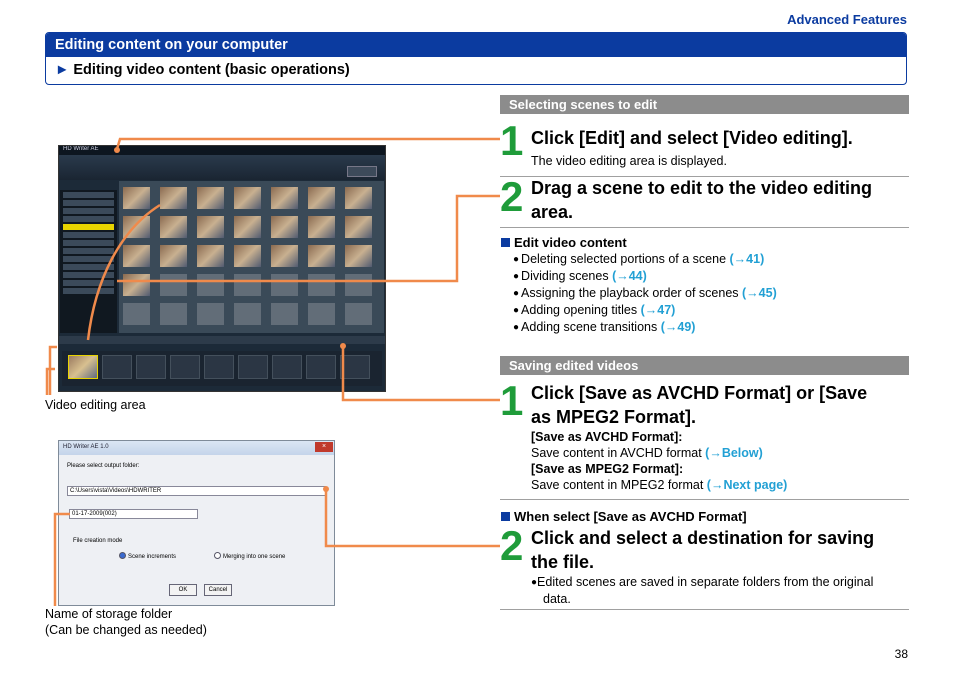 This screenshot has width=954, height=673. I want to click on callout-video-editing-area, so click(51, 370).